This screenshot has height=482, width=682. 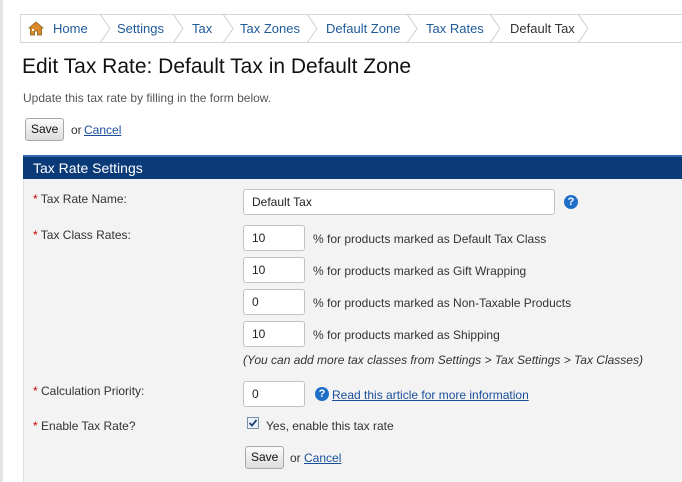 What do you see at coordinates (36, 28) in the screenshot?
I see `home-icon` at bounding box center [36, 28].